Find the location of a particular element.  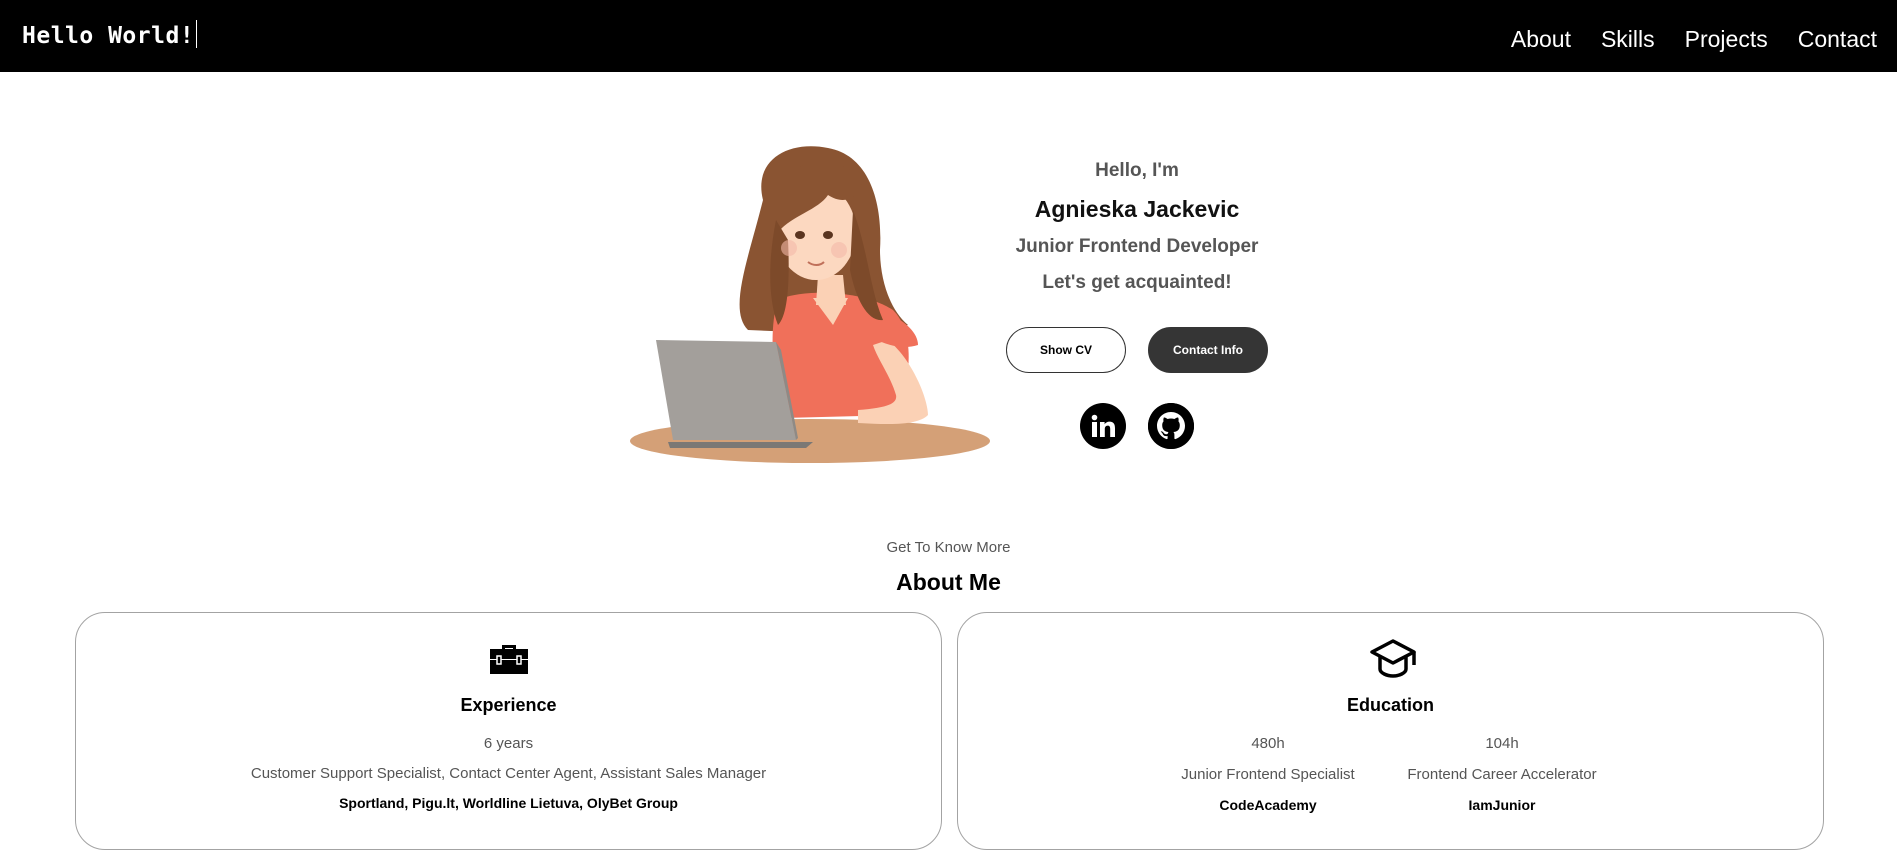

about-title: About Me is located at coordinates (948, 582).